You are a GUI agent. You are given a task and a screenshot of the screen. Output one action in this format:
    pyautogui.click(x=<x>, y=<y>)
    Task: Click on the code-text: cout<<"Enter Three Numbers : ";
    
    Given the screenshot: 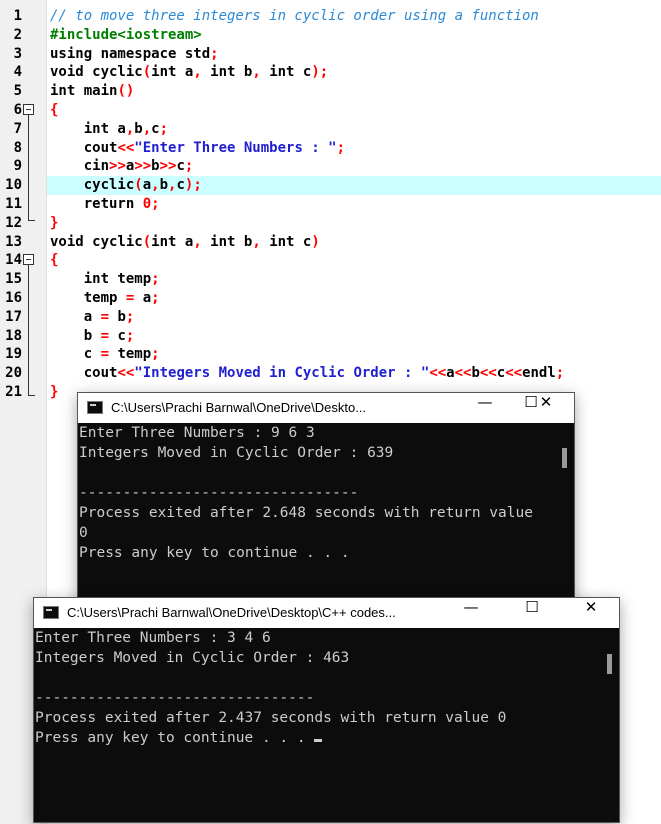 What is the action you would take?
    pyautogui.click(x=197, y=148)
    